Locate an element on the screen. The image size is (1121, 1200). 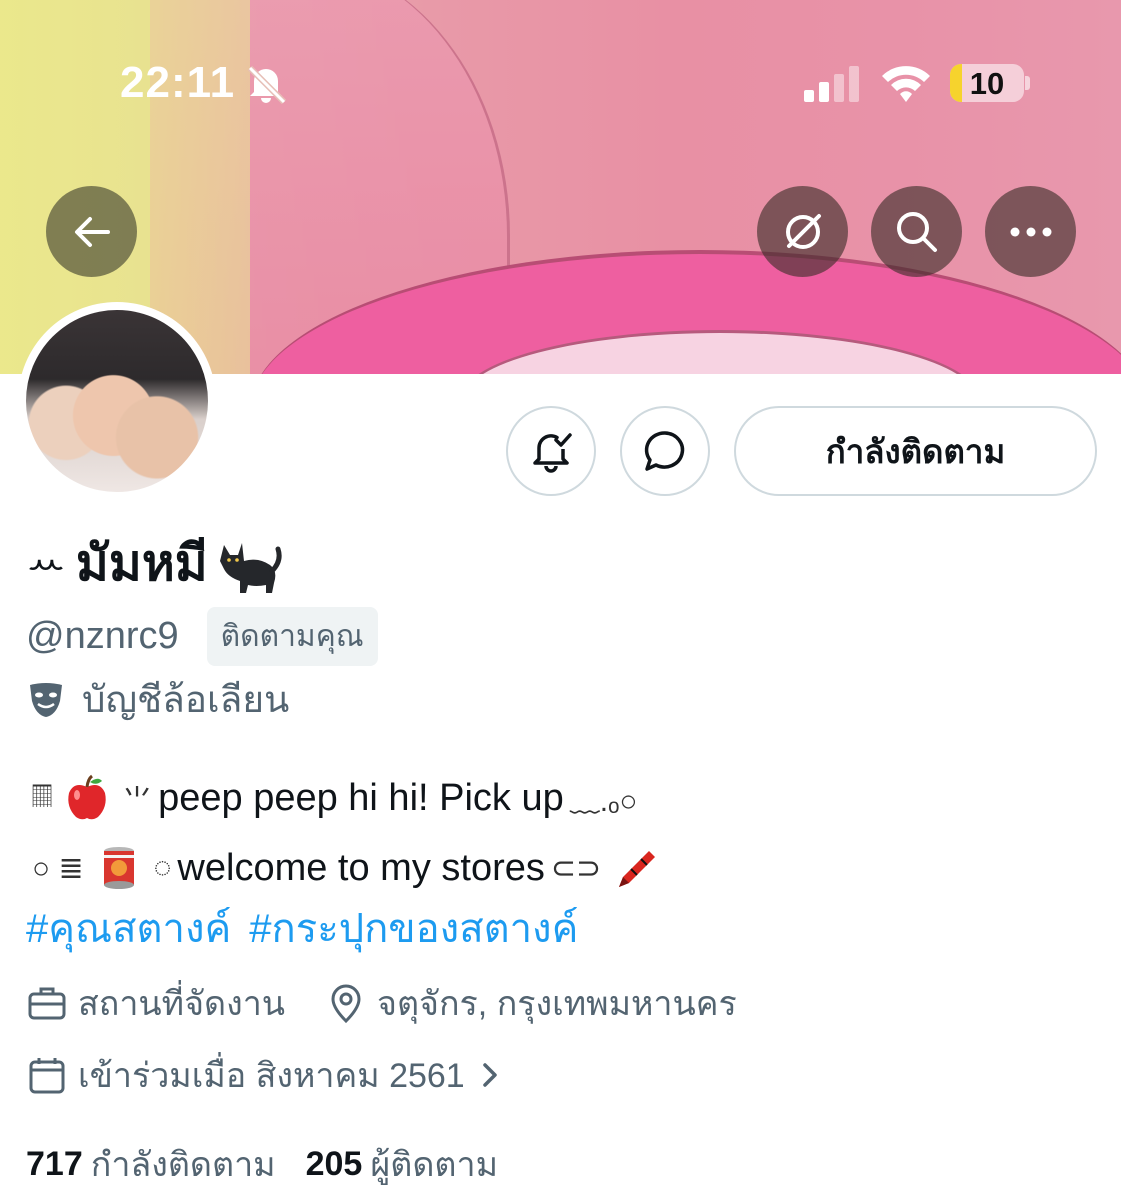
bio-line-2: ○ ≣ ◌ welcome to my stores ⊂⊃ is located at coordinates (566, 868).